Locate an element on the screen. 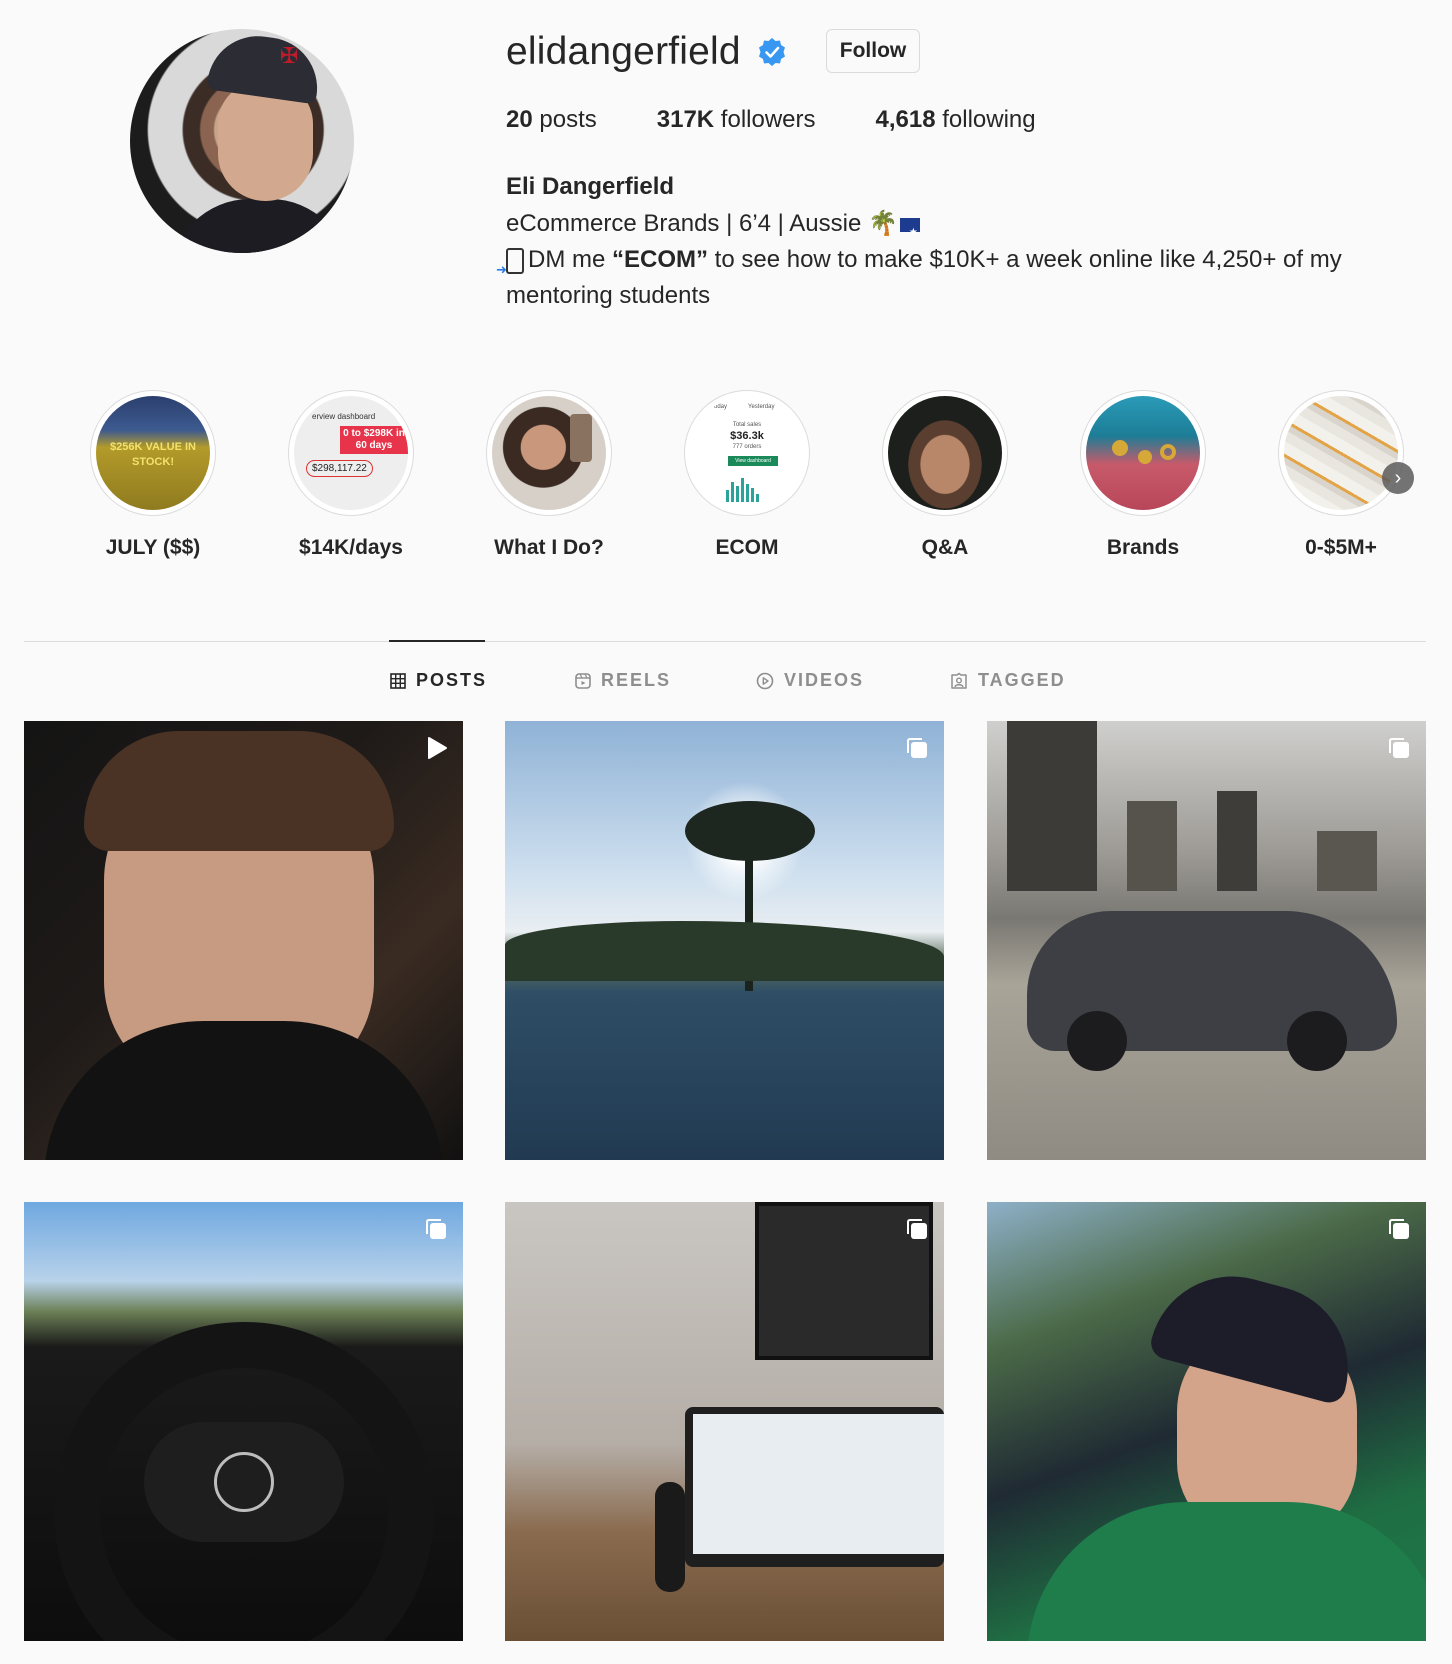 This screenshot has height=1664, width=1452. highlight-cover: $256K VALUE IN STOCK! is located at coordinates (153, 453).